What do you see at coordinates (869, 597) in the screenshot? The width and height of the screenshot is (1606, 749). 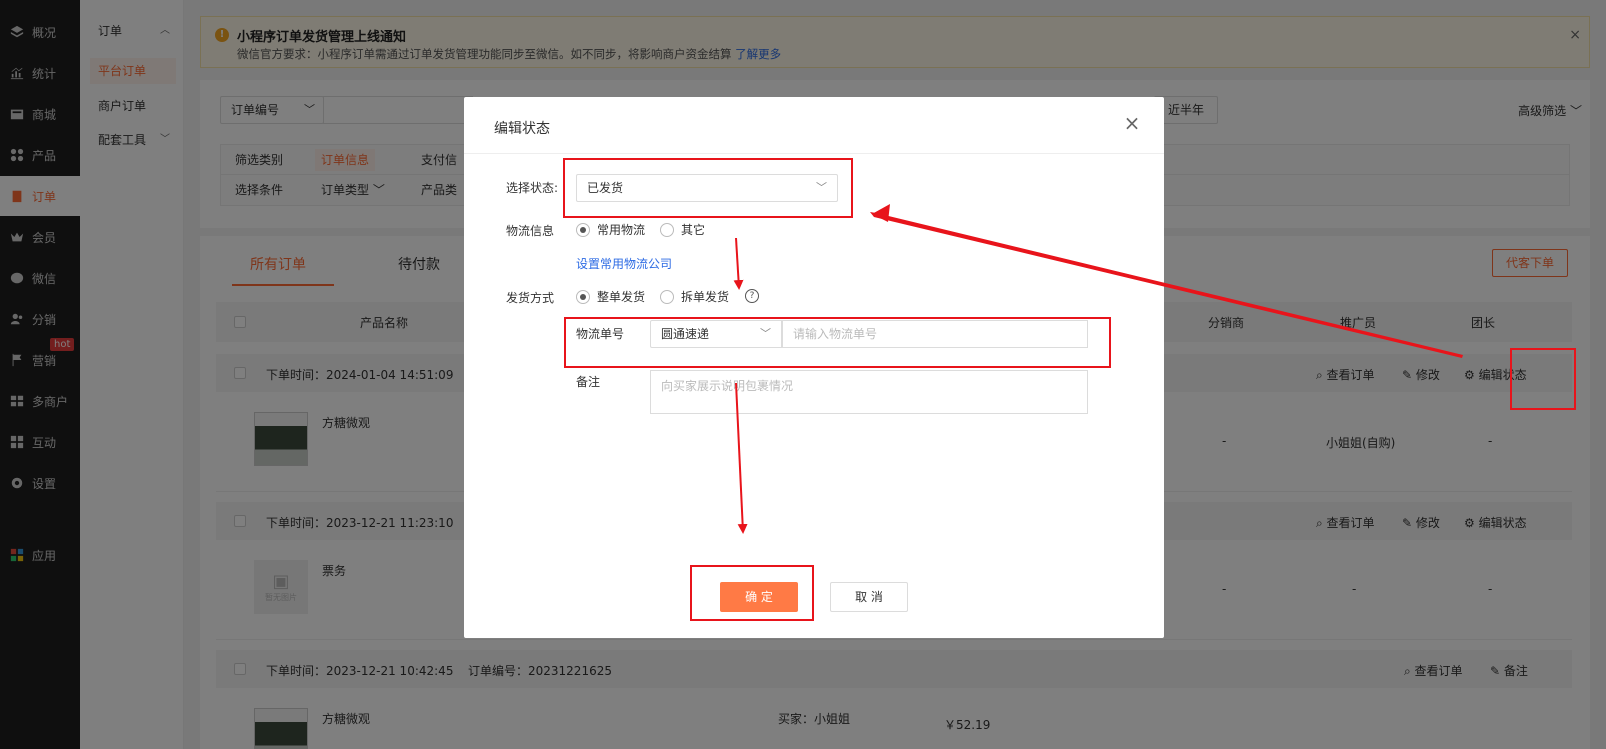 I see `cancel-button: 取 消` at bounding box center [869, 597].